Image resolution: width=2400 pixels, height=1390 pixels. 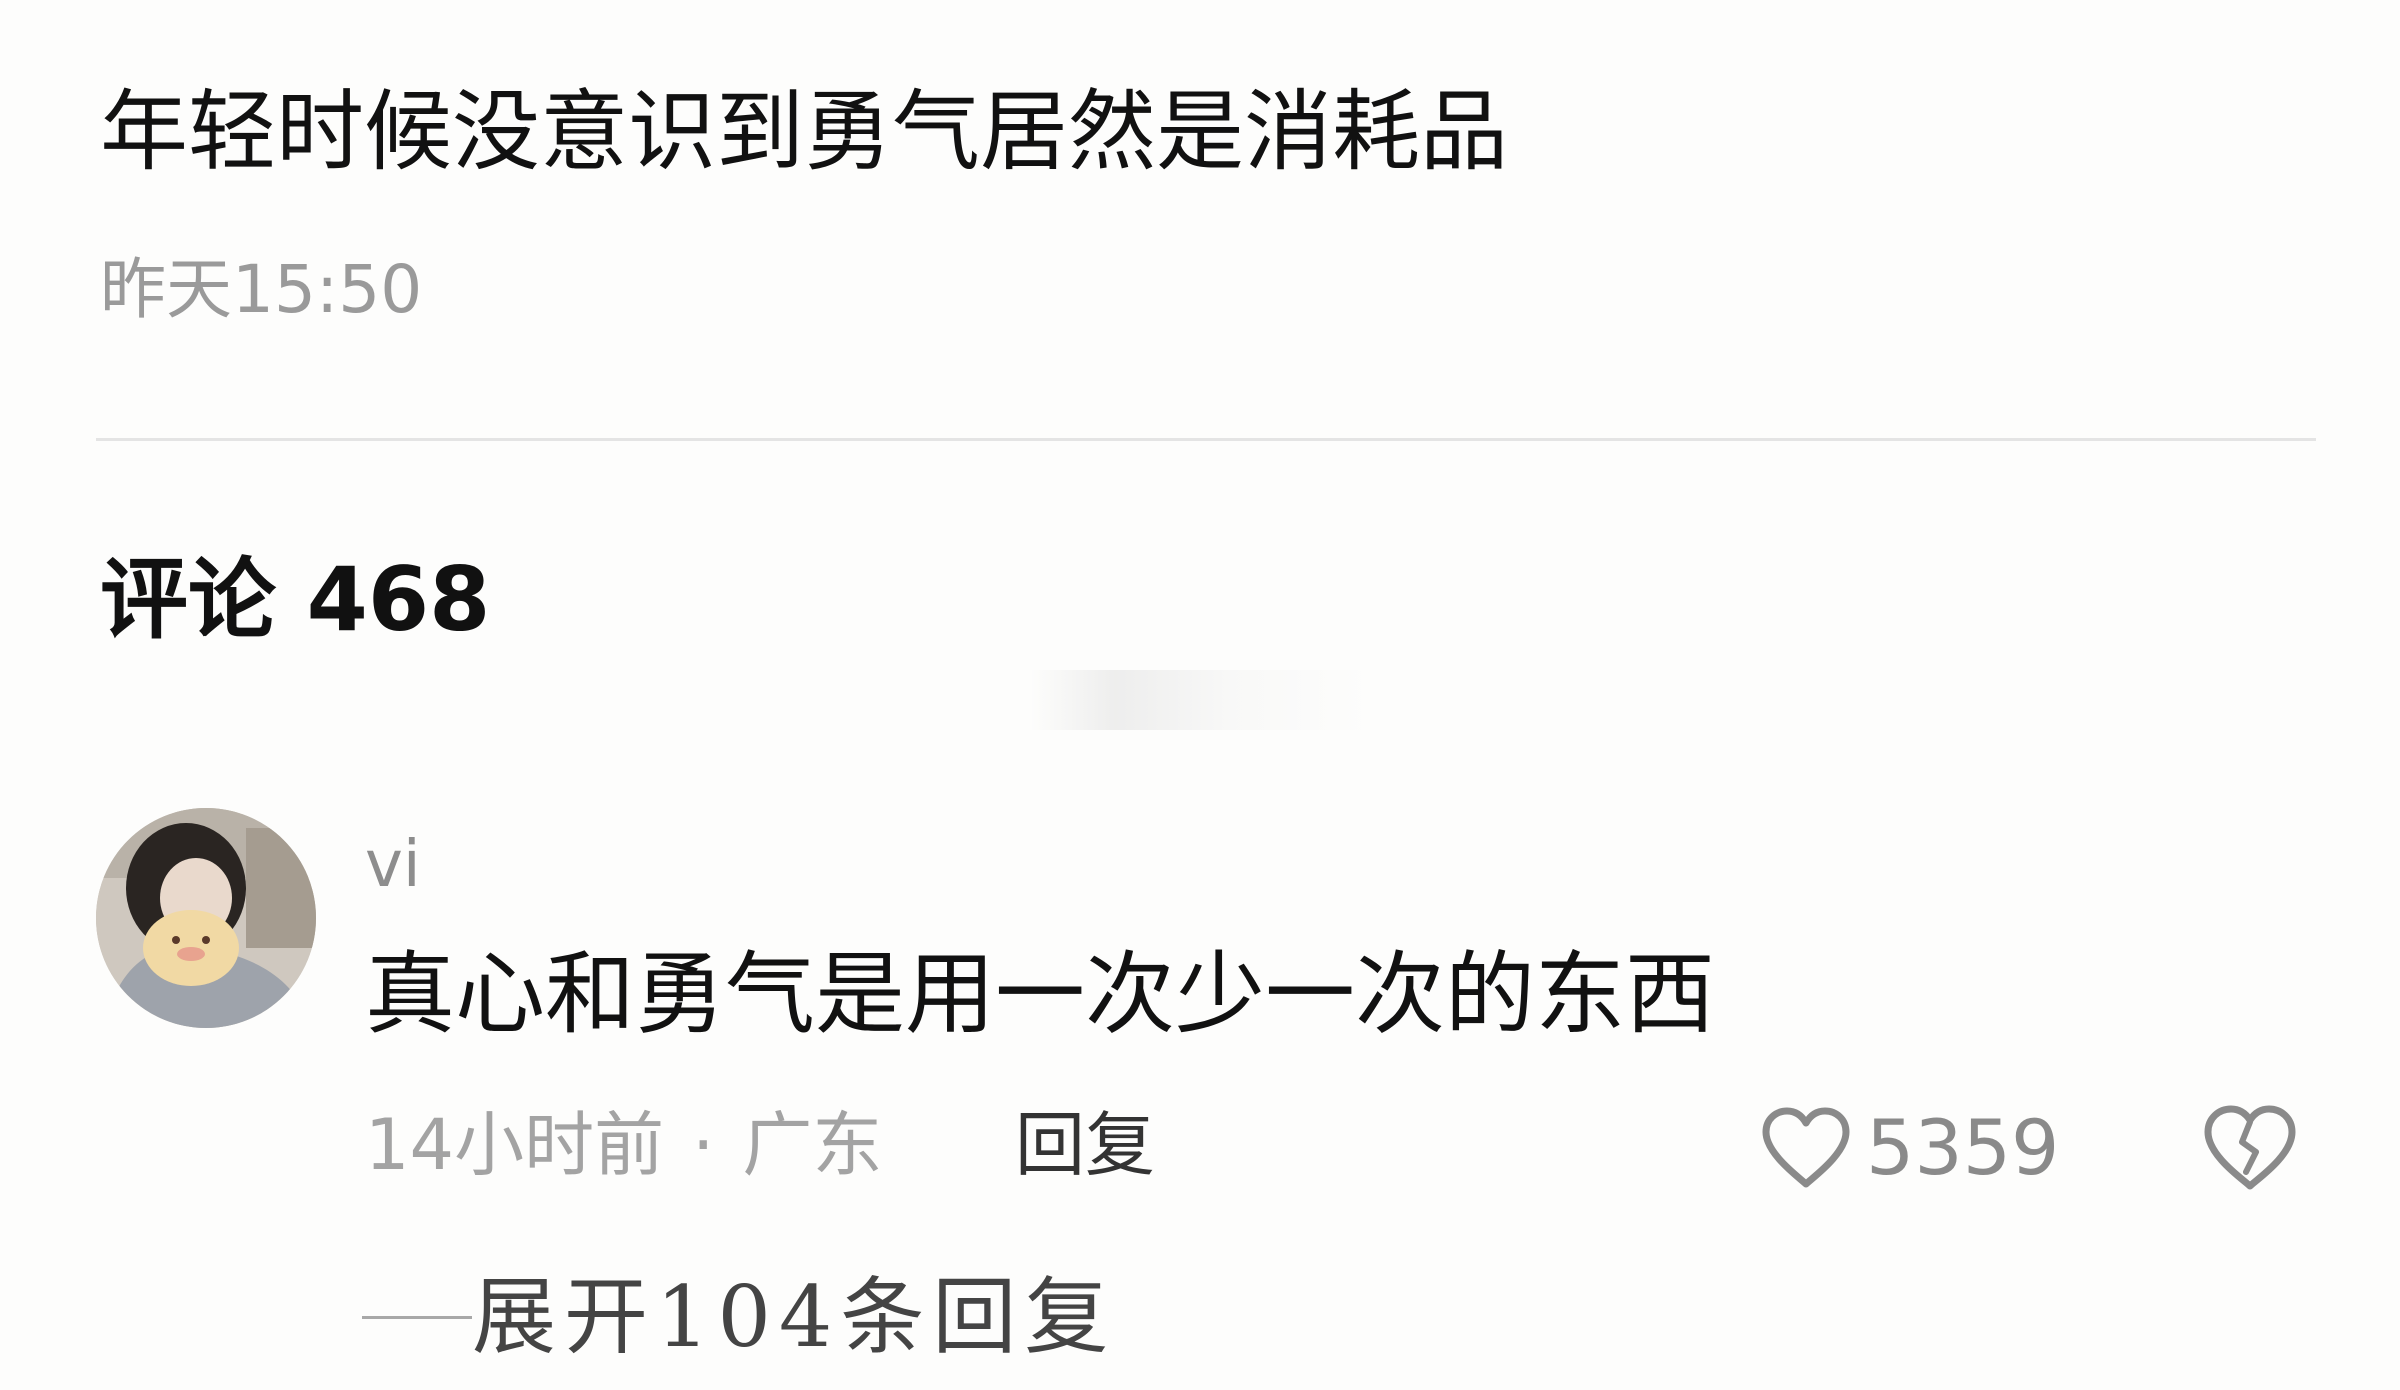 What do you see at coordinates (1085, 1145) in the screenshot?
I see `reply-button: 回复` at bounding box center [1085, 1145].